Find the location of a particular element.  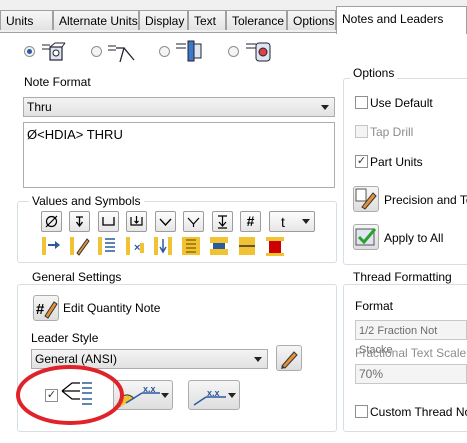

note-format-select: Thru is located at coordinates (179, 107).